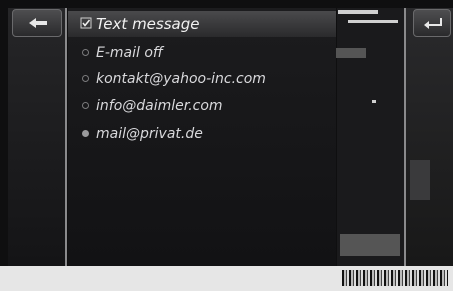 The image size is (453, 291). What do you see at coordinates (86, 23) in the screenshot?
I see `checkbox-checked-icon` at bounding box center [86, 23].